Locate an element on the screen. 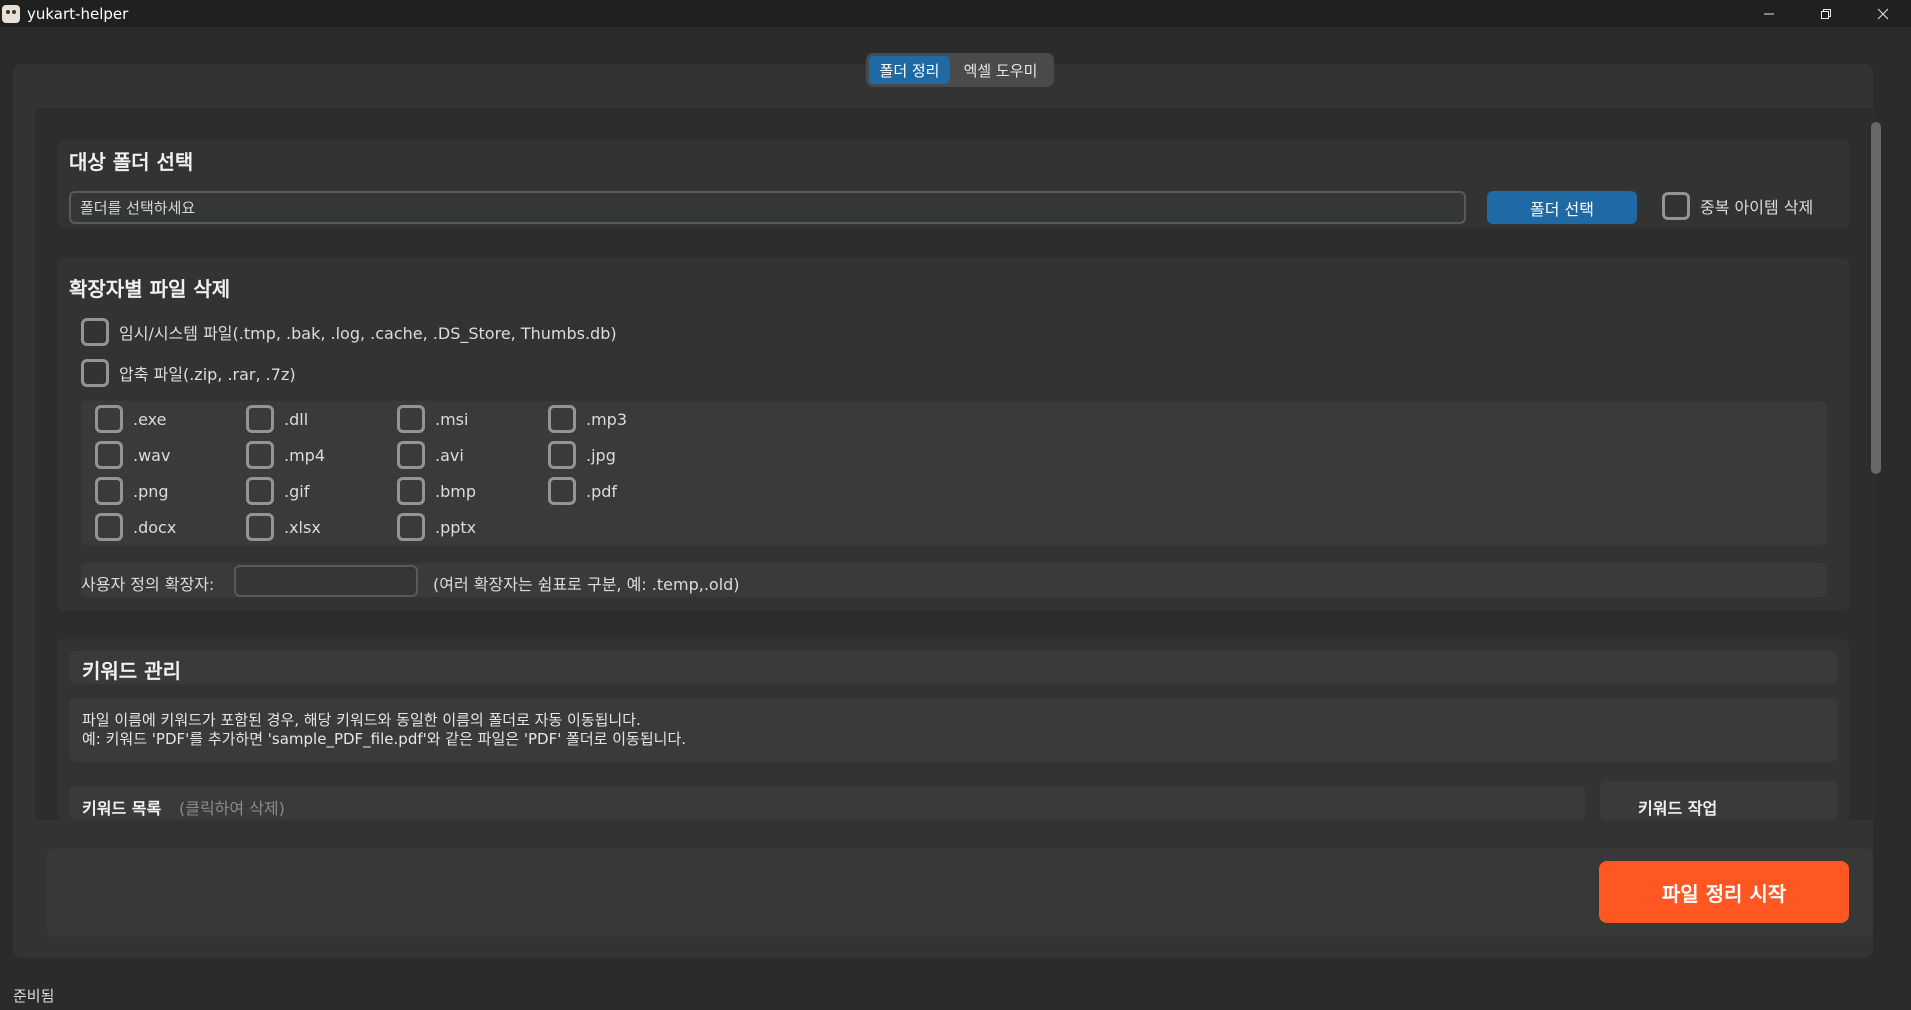  restore-icon is located at coordinates (1825, 13).